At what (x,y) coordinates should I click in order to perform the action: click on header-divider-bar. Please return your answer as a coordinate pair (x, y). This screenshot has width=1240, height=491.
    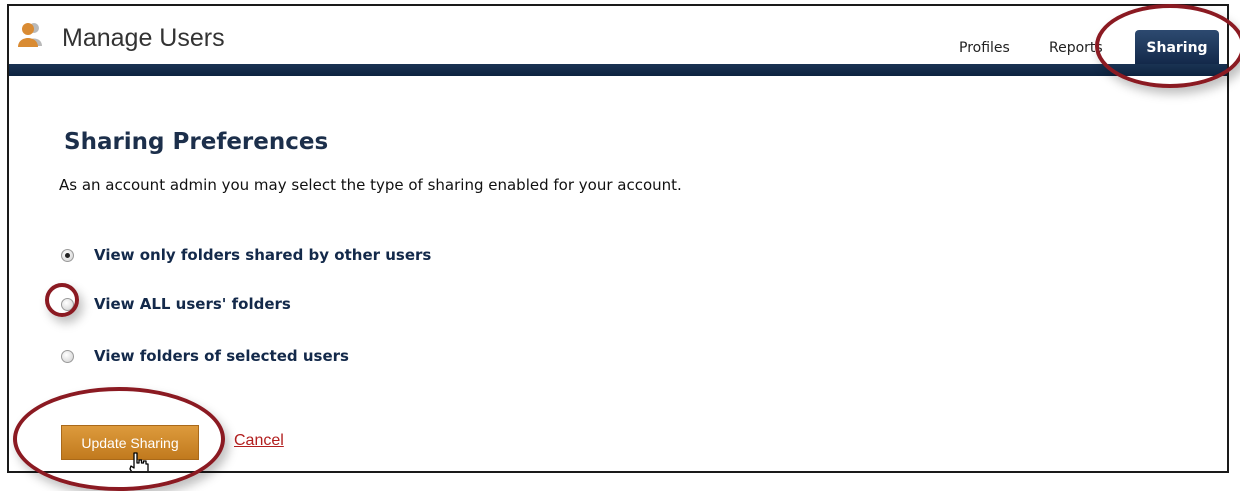
    Looking at the image, I should click on (618, 70).